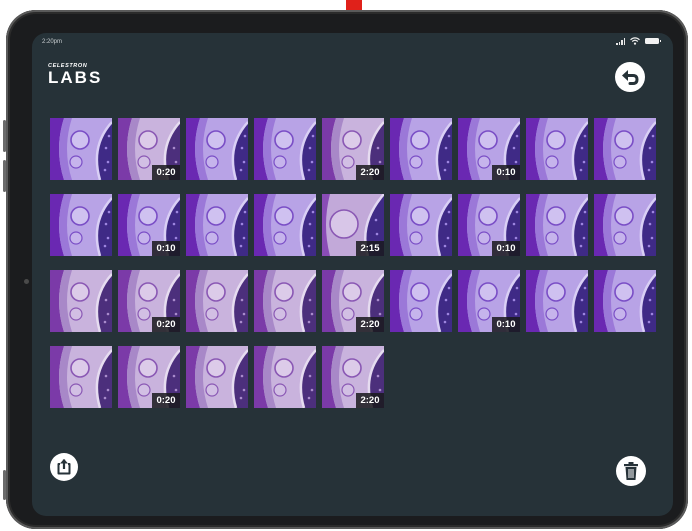  What do you see at coordinates (4, 485) in the screenshot?
I see `power-button` at bounding box center [4, 485].